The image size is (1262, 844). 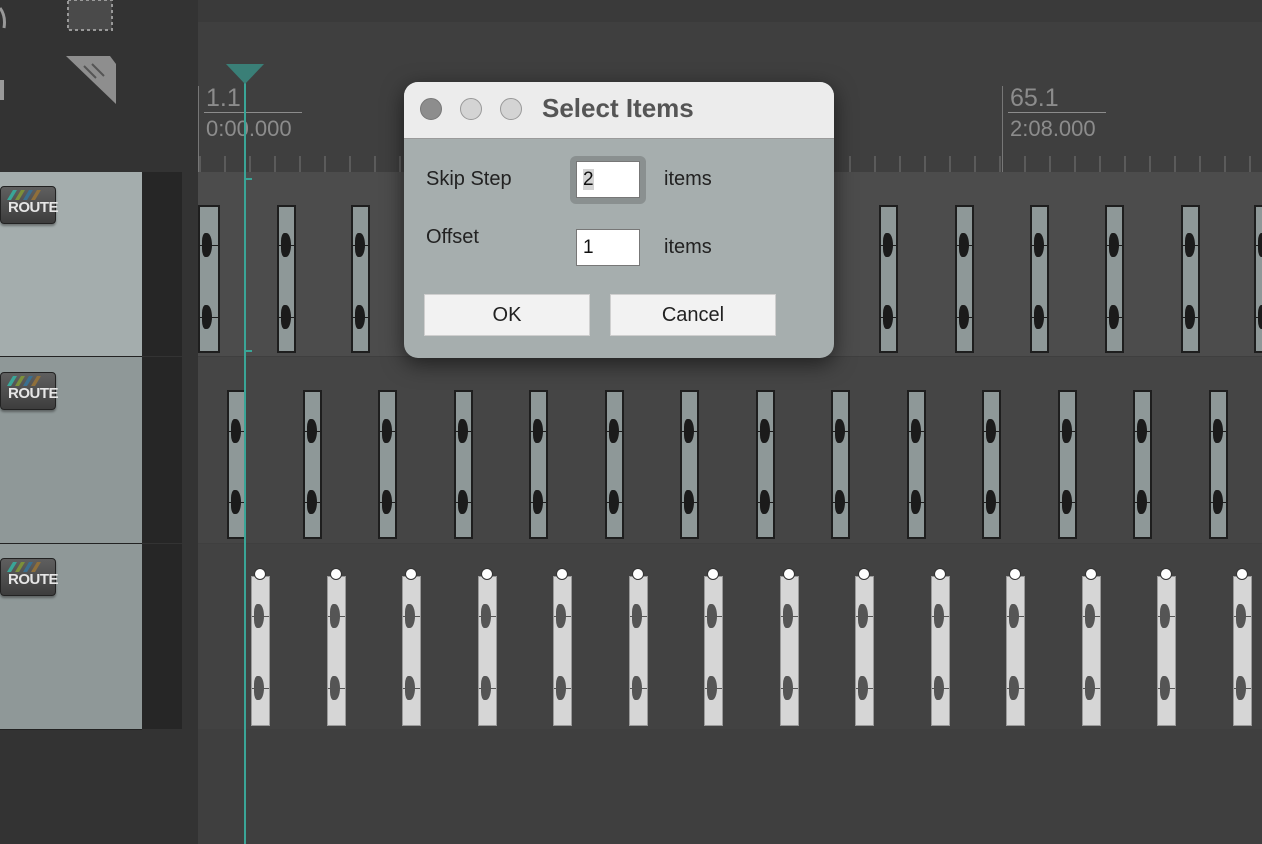 What do you see at coordinates (688, 247) in the screenshot?
I see `offset-unit: items` at bounding box center [688, 247].